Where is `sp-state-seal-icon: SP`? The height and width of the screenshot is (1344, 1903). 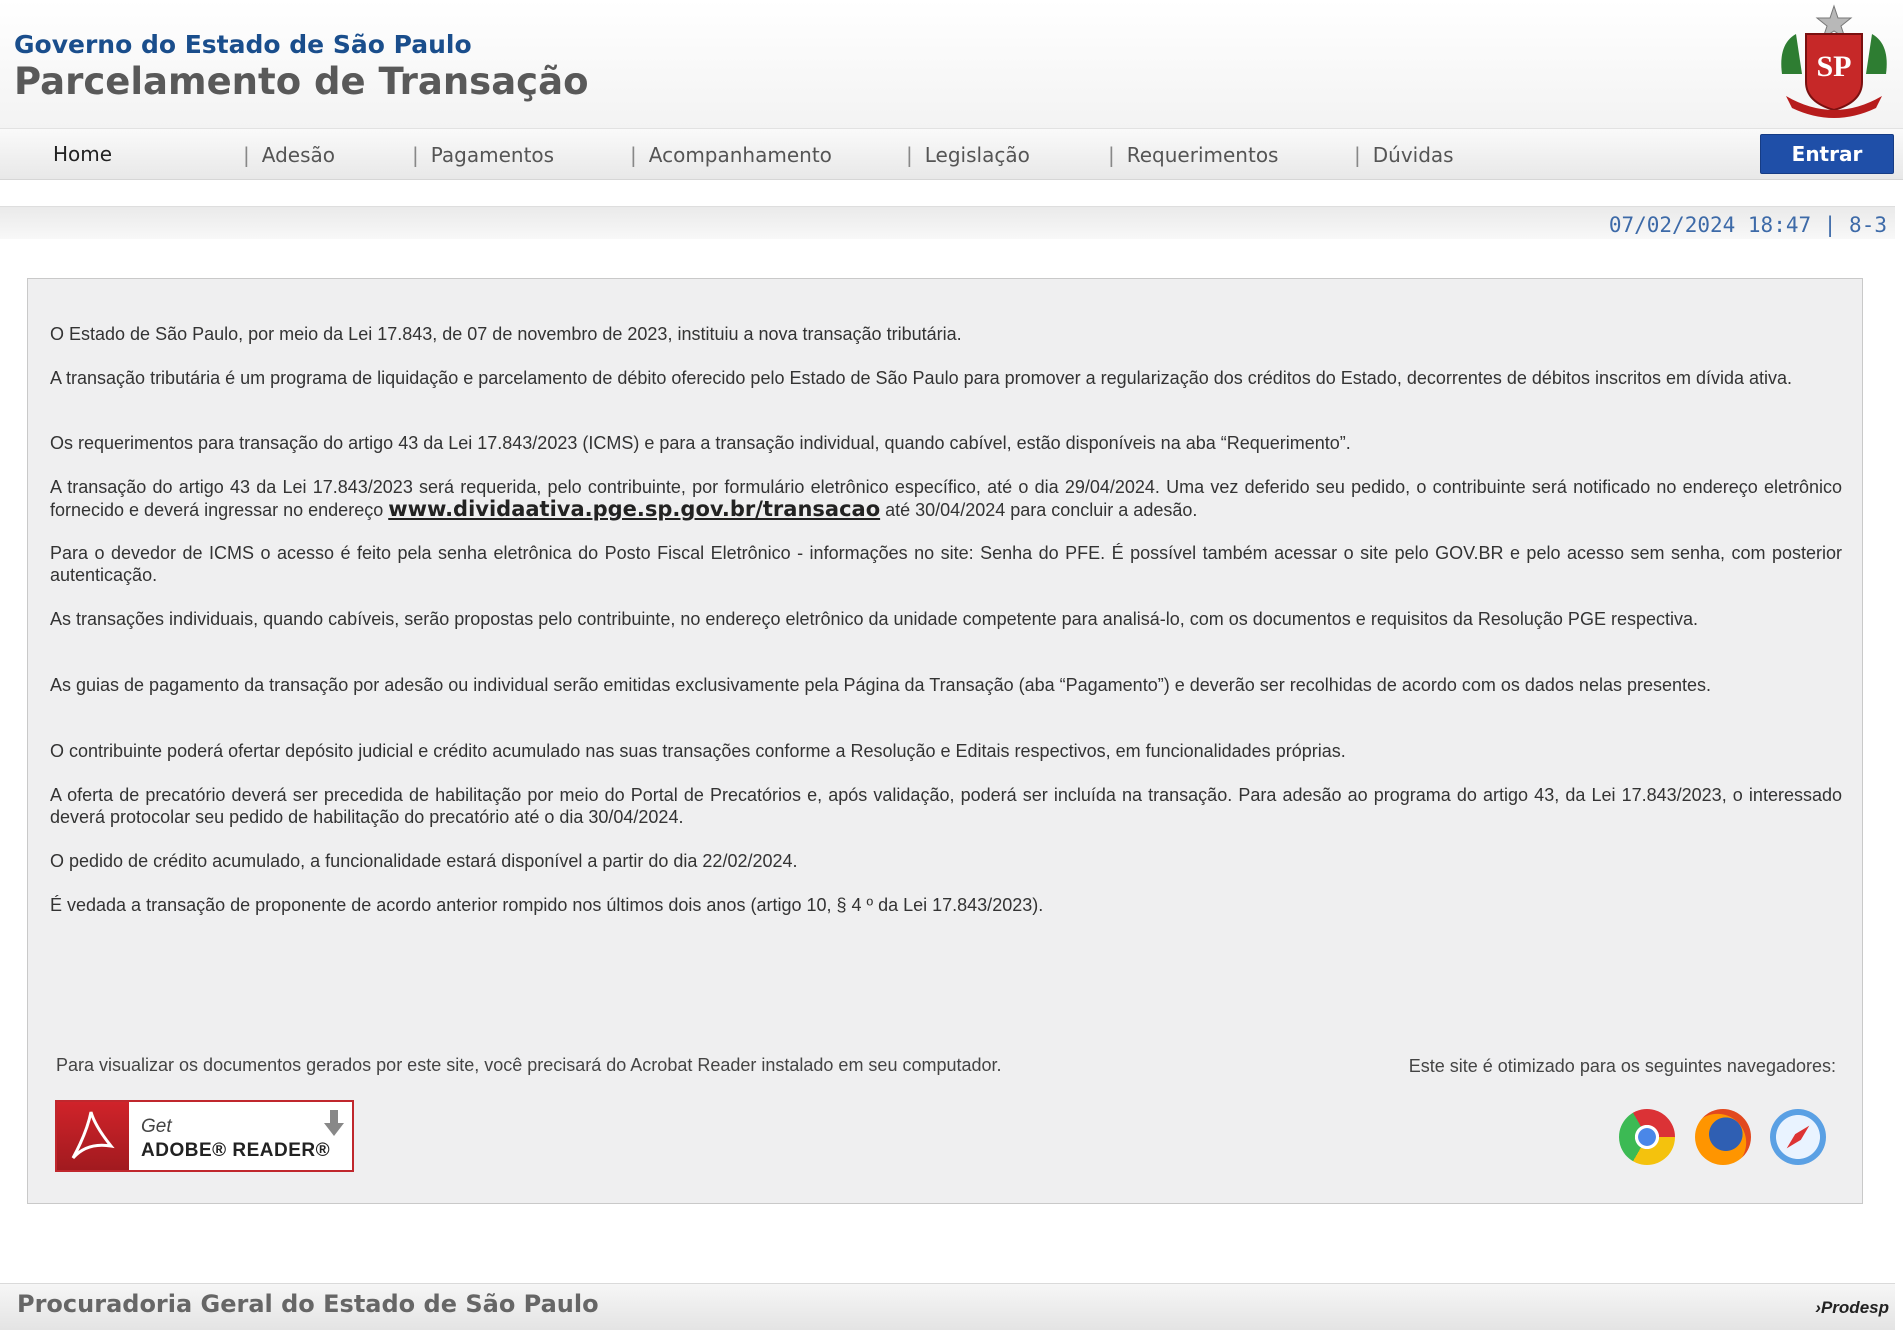
sp-state-seal-icon: SP is located at coordinates (1834, 61).